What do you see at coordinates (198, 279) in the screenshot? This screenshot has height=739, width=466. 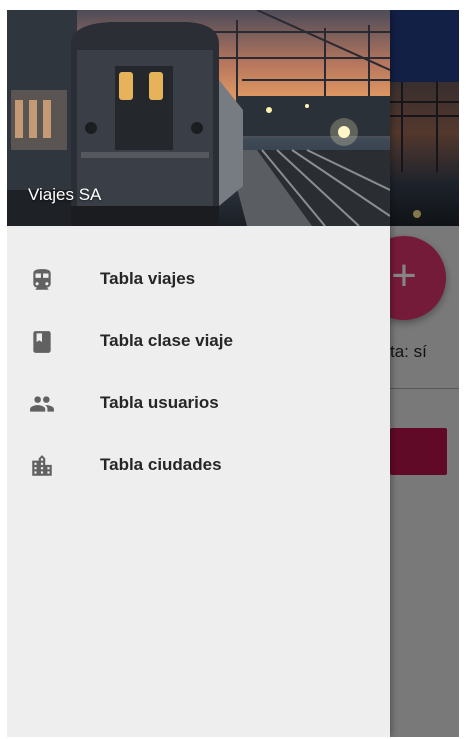 I see `menu-item-tabla-viajes: Tabla viajes` at bounding box center [198, 279].